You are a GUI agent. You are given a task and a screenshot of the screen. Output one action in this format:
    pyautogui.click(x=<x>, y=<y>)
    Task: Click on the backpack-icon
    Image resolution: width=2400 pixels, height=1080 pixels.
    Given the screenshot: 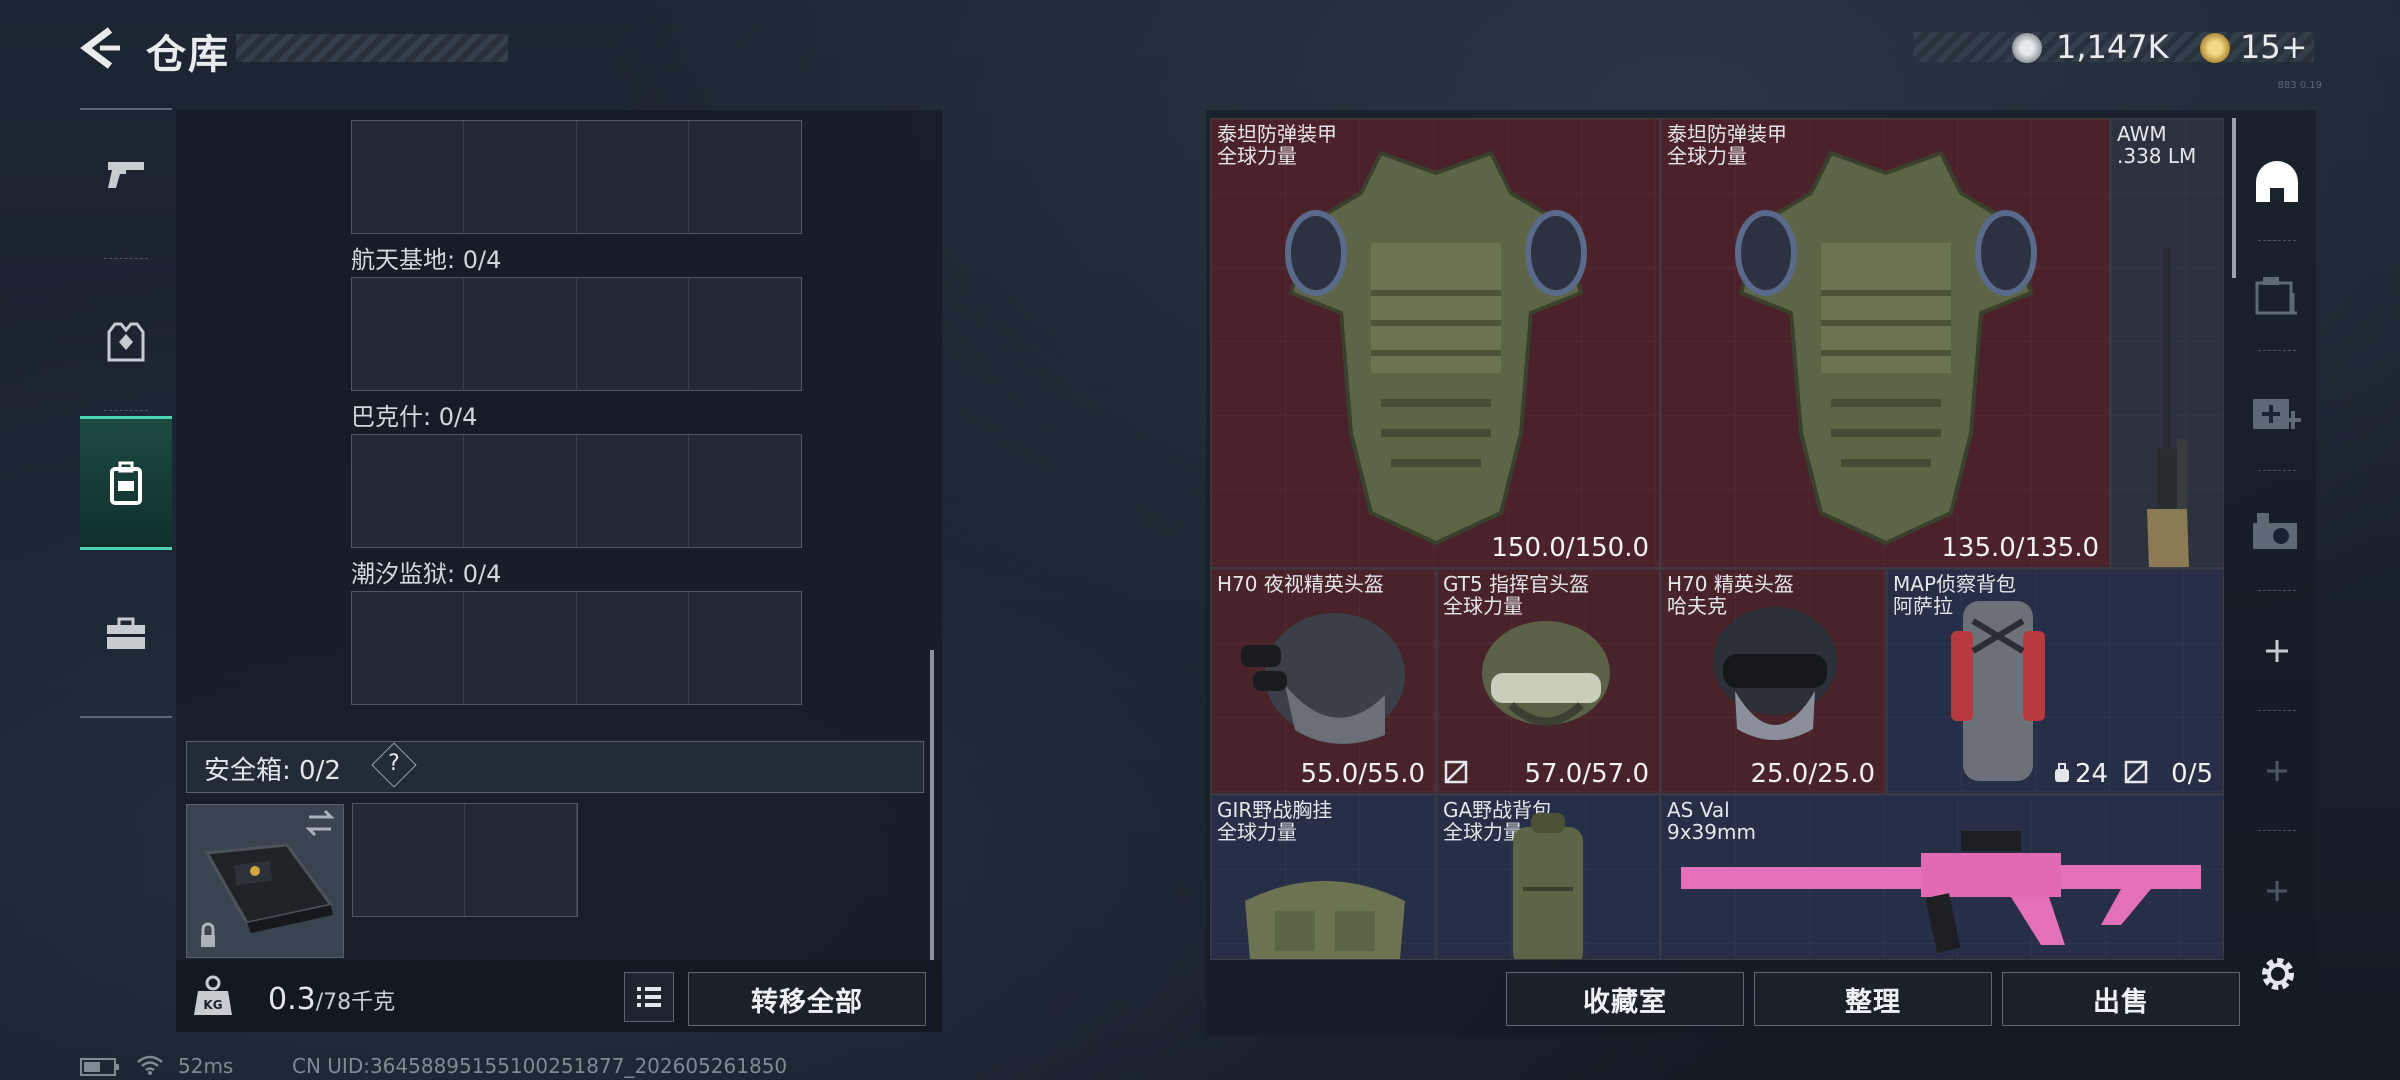 What is the action you would take?
    pyautogui.click(x=126, y=483)
    